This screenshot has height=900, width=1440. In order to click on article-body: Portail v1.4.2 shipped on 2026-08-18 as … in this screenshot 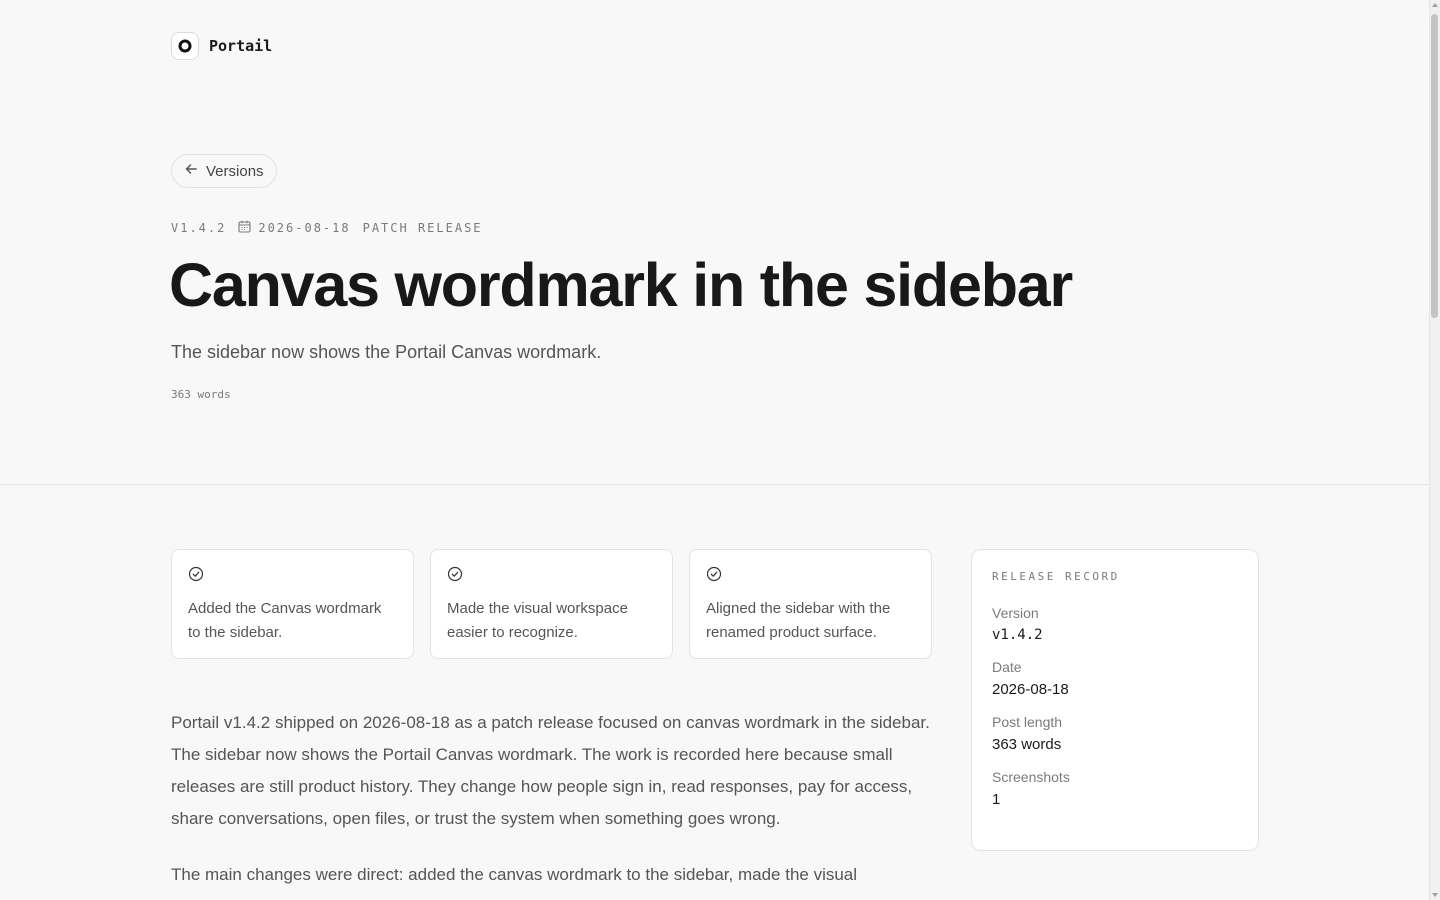, I will do `click(551, 803)`.